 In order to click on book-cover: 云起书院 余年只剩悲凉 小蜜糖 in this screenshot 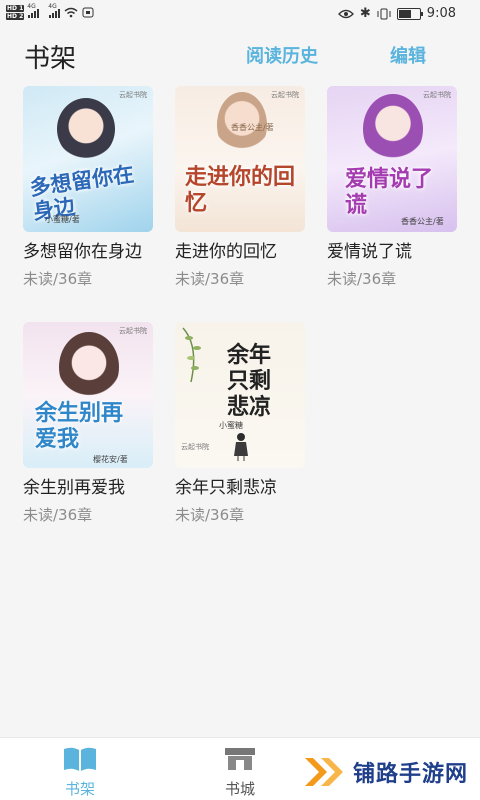, I will do `click(240, 395)`.